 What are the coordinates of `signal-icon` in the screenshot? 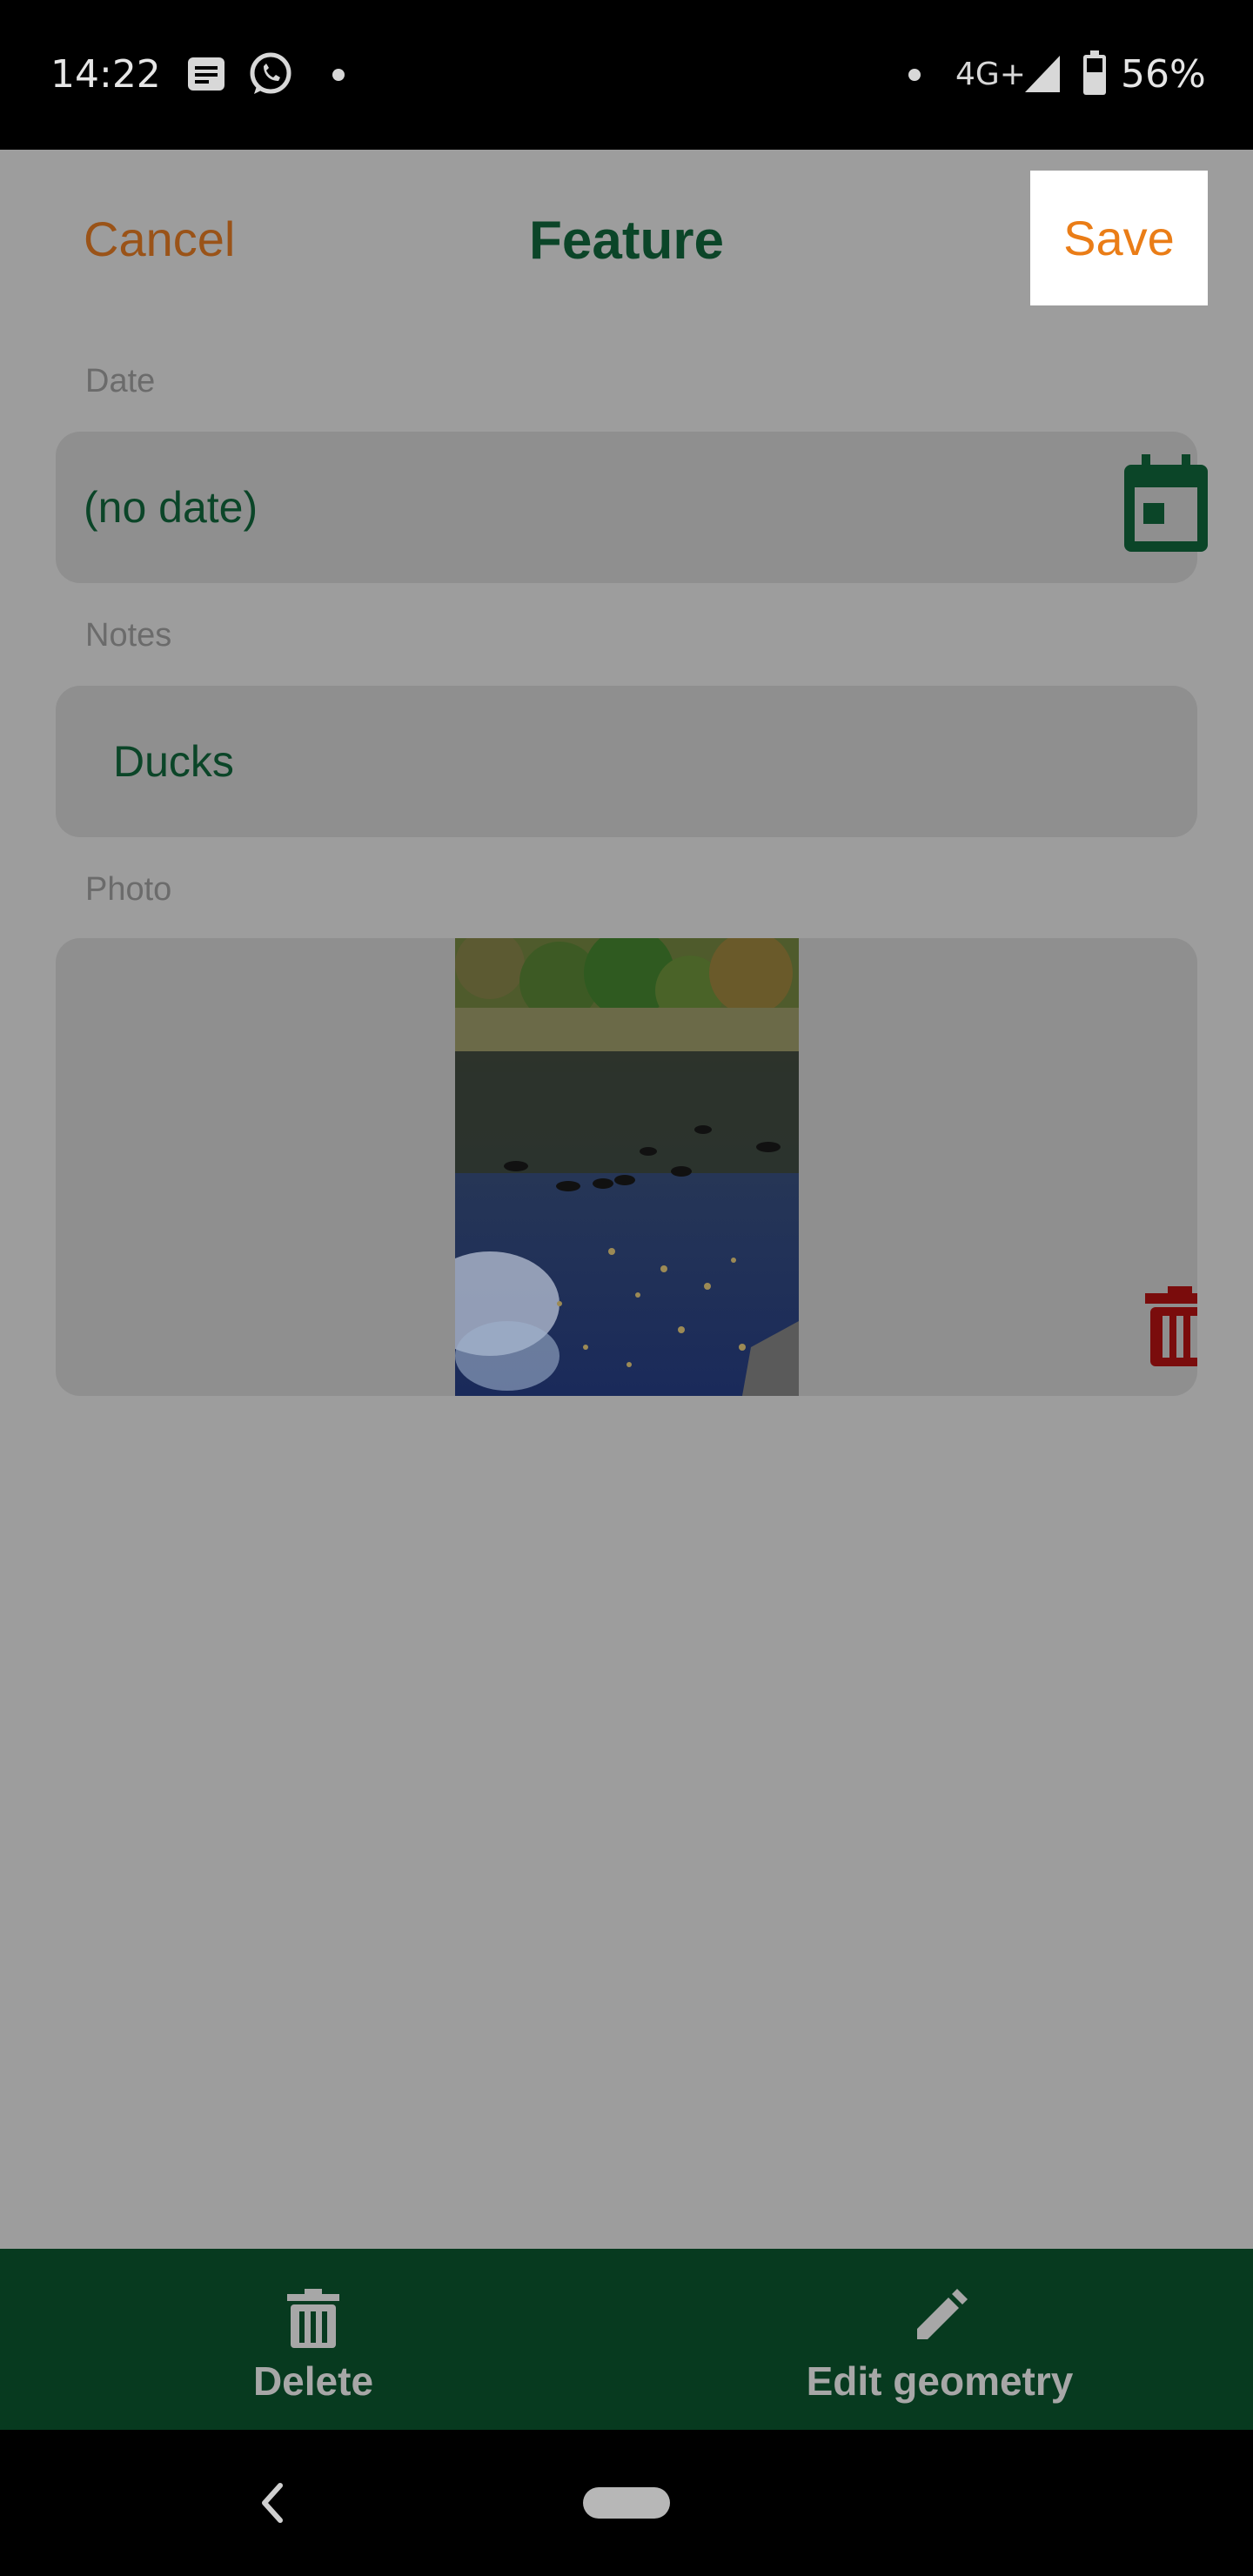 It's located at (1042, 74).